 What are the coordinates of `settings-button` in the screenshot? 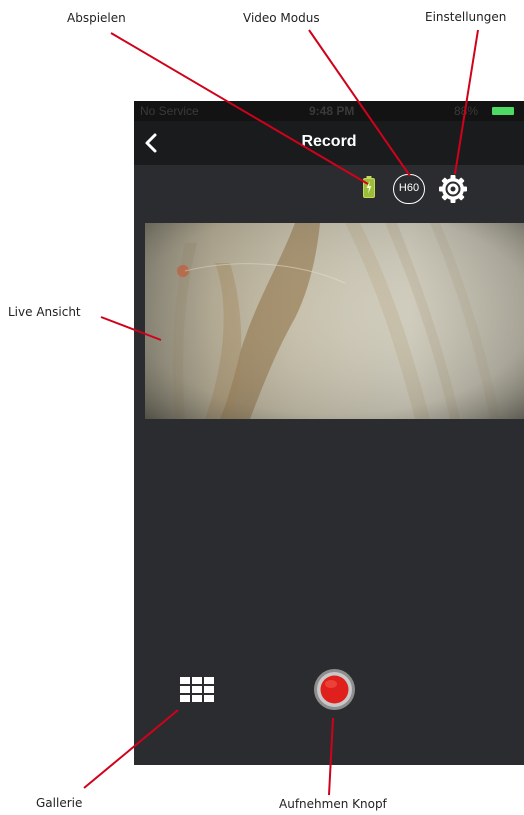 It's located at (453, 189).